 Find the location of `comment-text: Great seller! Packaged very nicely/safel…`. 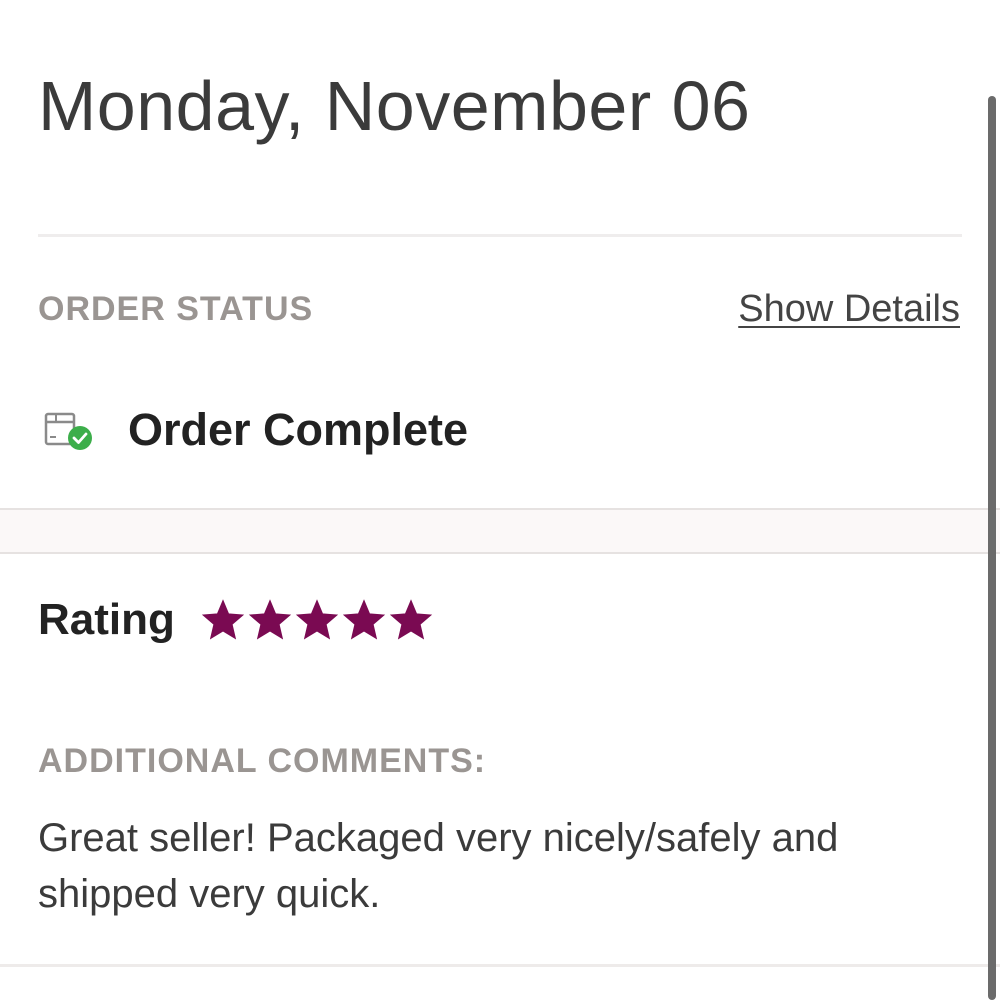

comment-text: Great seller! Packaged very nicely/safel… is located at coordinates (438, 866).